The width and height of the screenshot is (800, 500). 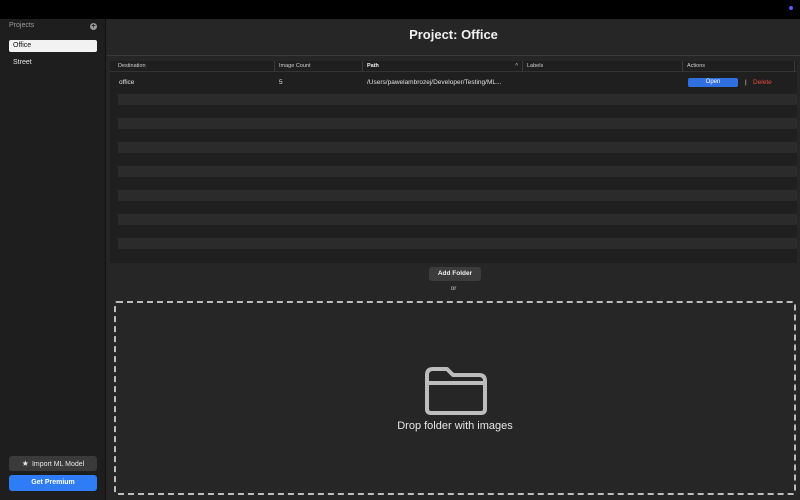 I want to click on cell-destination: office, so click(x=127, y=82).